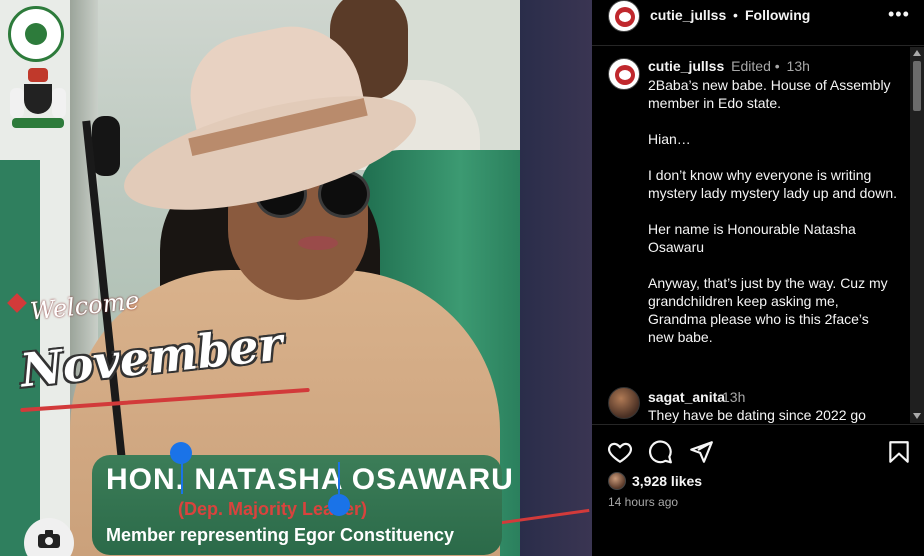  What do you see at coordinates (798, 66) in the screenshot?
I see `caption-time: 13h` at bounding box center [798, 66].